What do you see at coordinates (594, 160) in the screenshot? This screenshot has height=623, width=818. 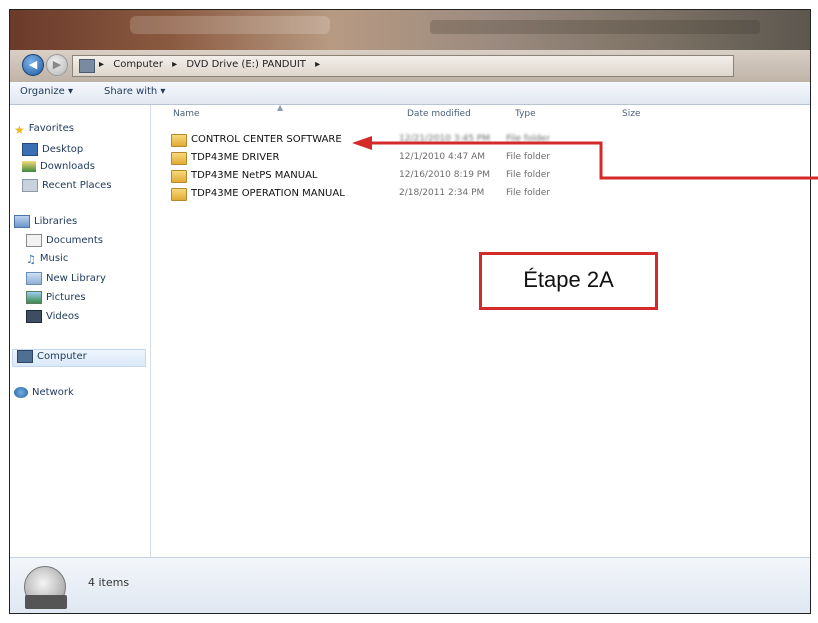 I see `annotation-arrow-line` at bounding box center [594, 160].